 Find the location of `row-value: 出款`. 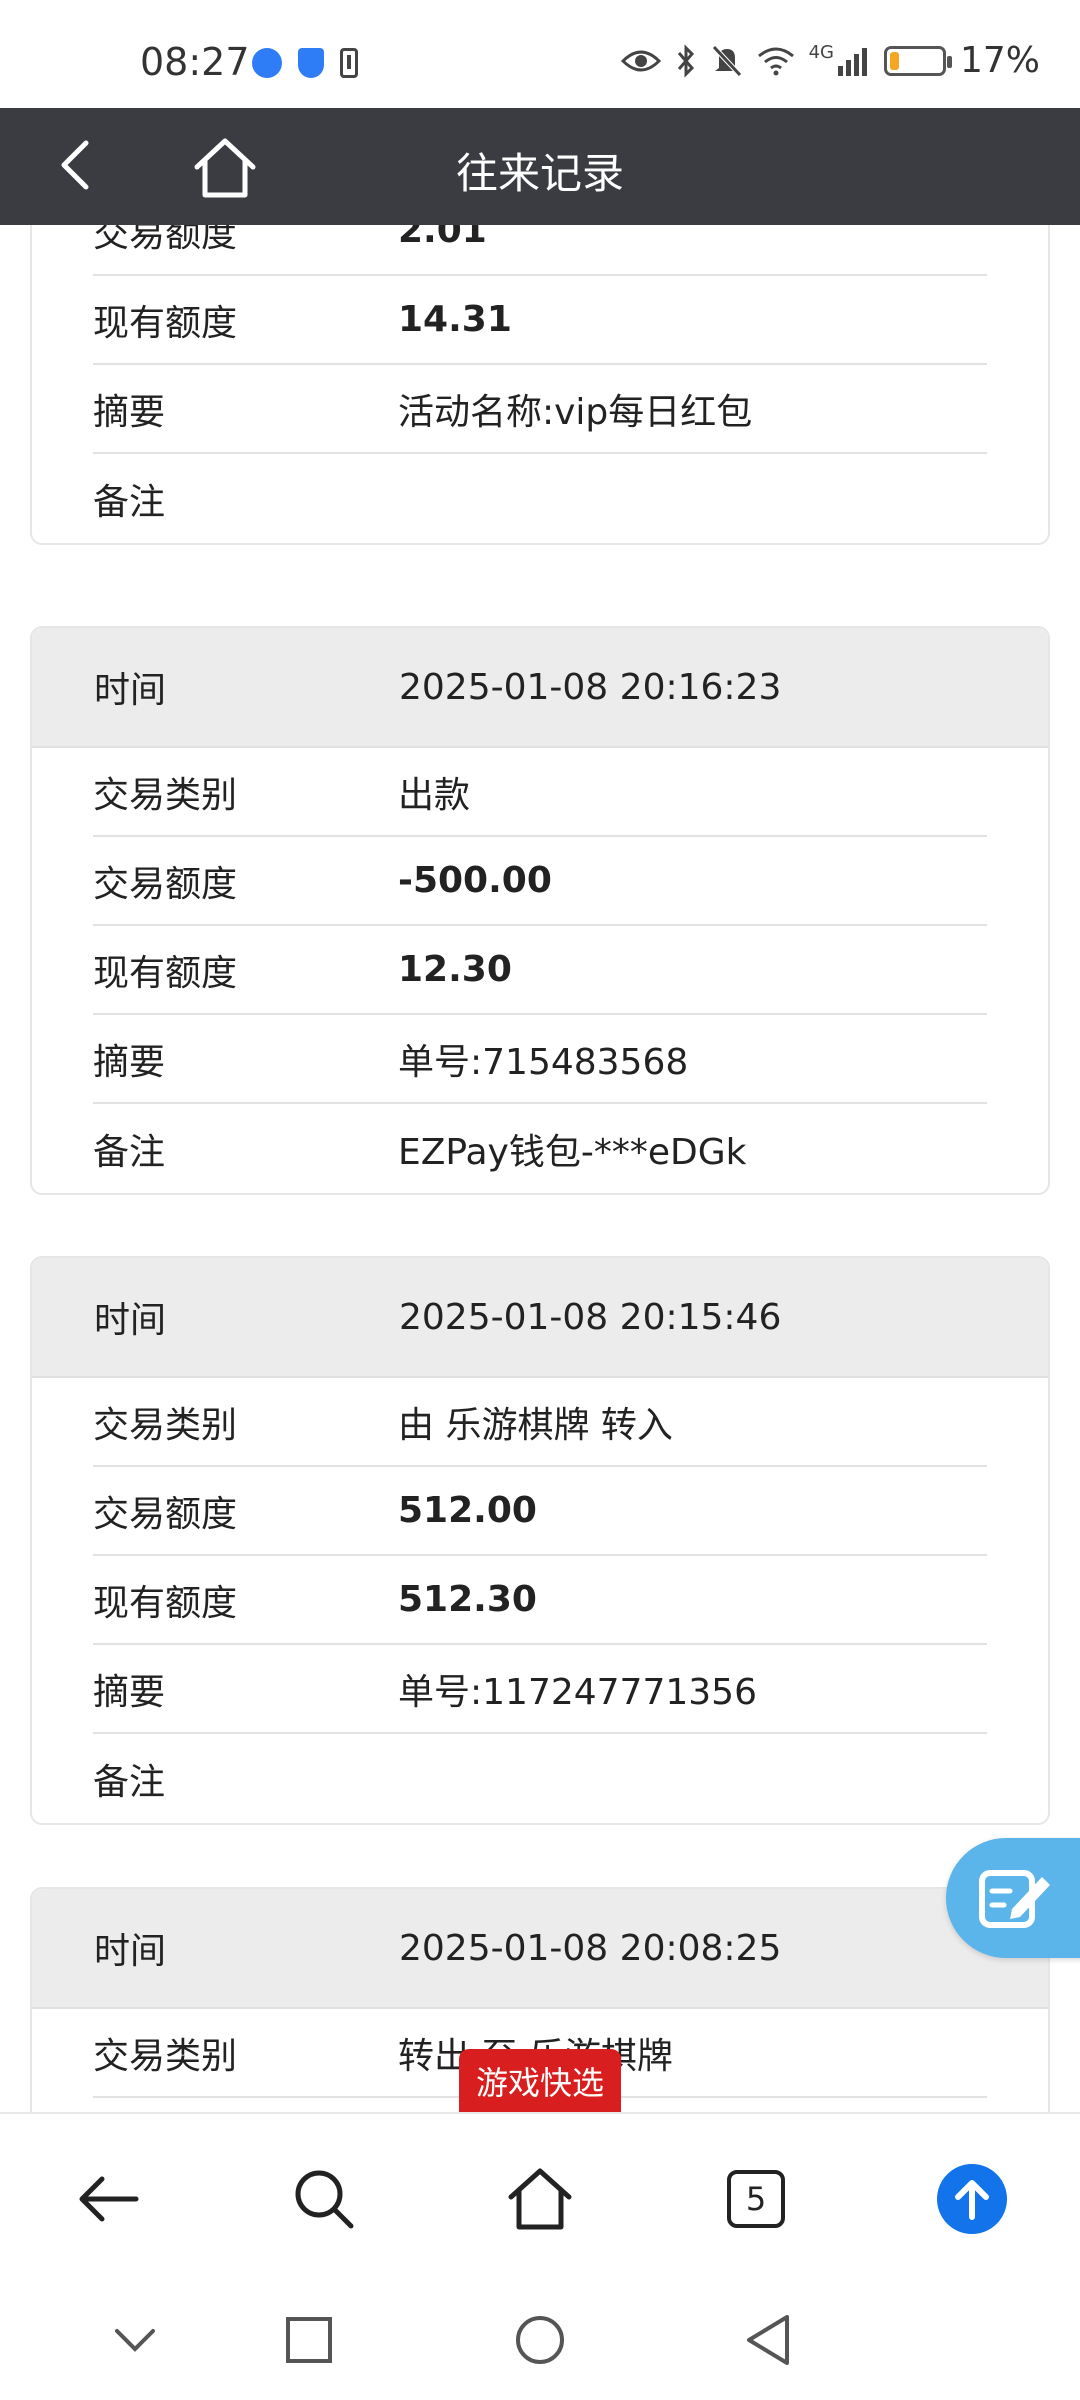

row-value: 出款 is located at coordinates (434, 795).